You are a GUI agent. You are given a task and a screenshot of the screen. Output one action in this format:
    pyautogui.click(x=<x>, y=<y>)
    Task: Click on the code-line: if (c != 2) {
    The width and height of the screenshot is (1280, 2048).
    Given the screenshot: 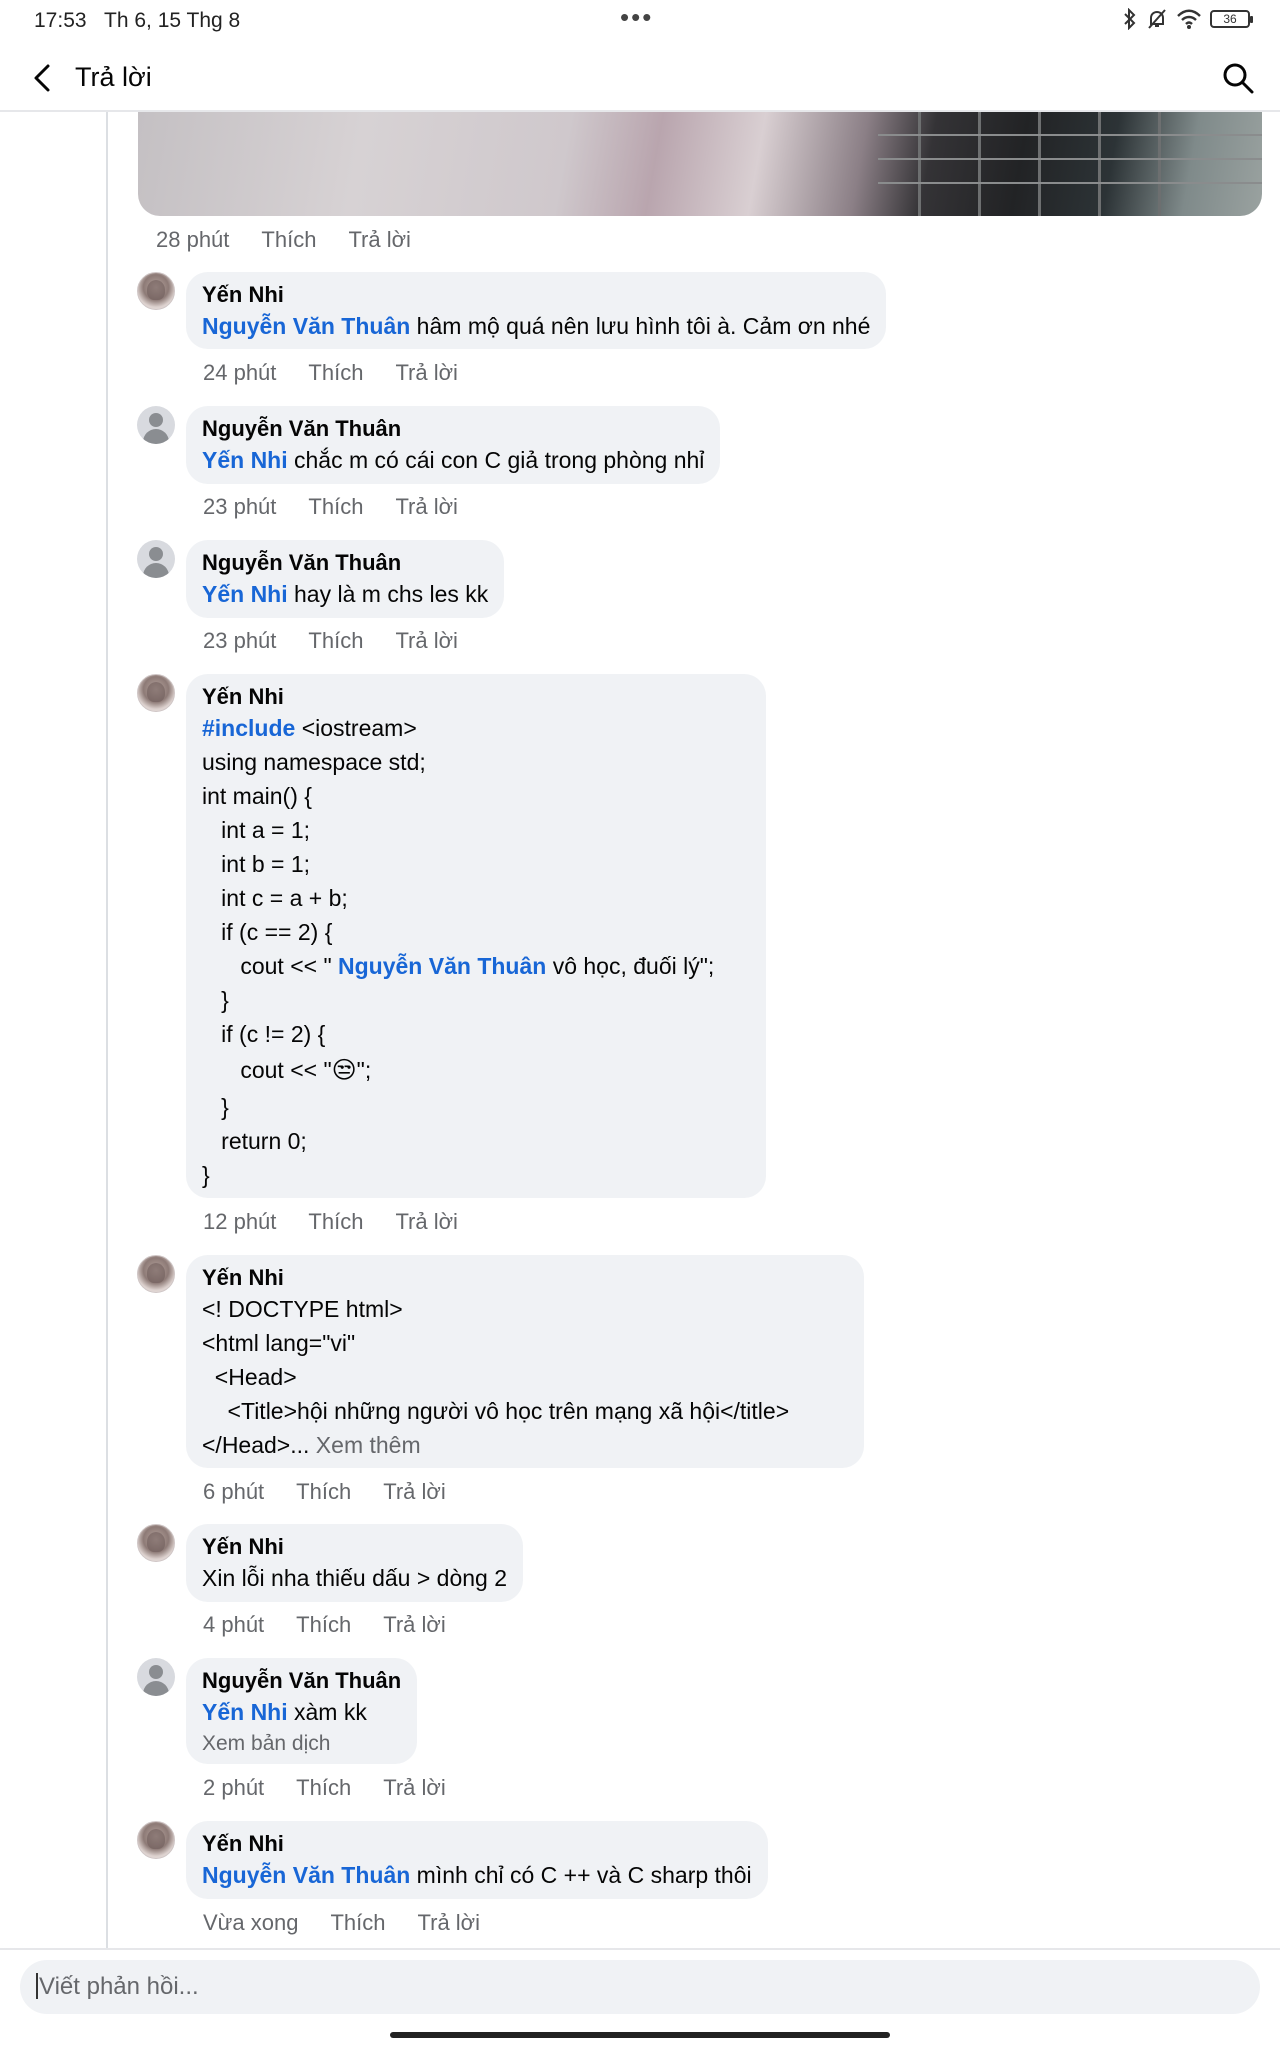 What is the action you would take?
    pyautogui.click(x=264, y=1034)
    